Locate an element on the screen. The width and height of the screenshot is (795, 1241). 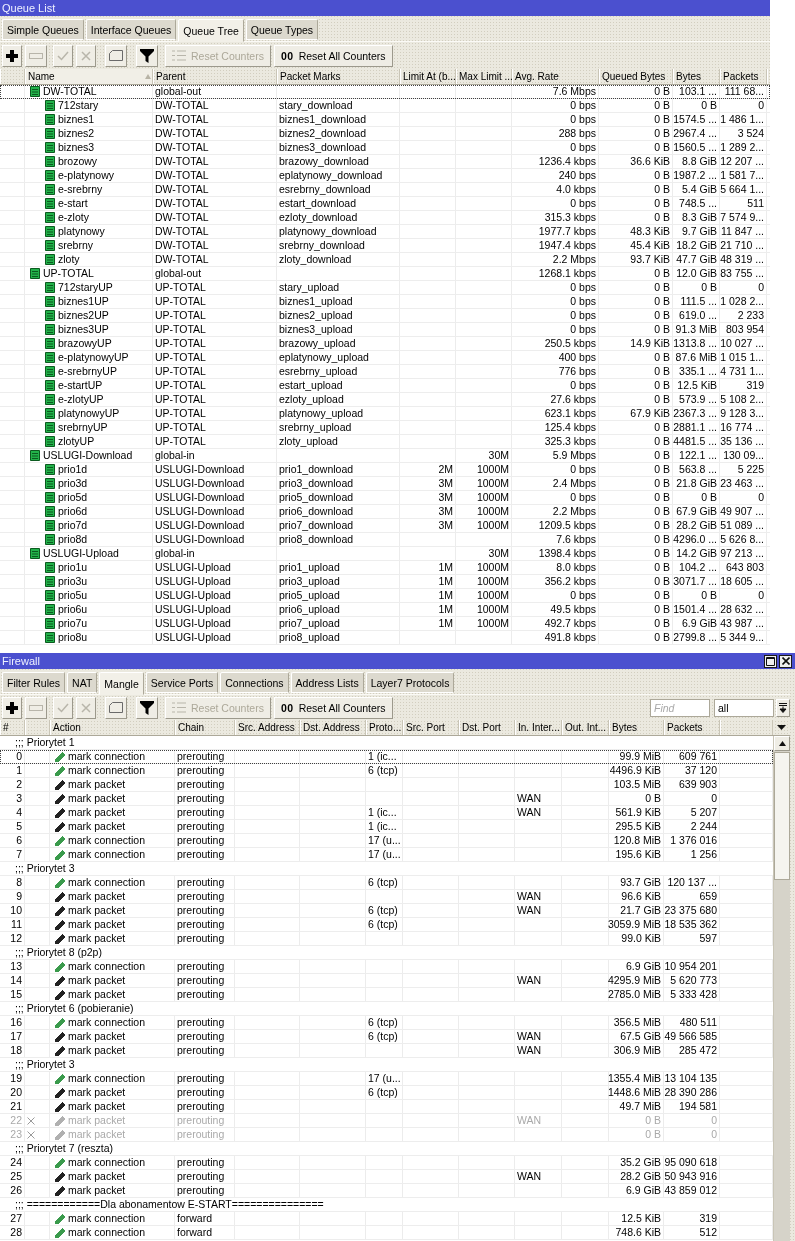
maximize-button is located at coordinates (770, 661).